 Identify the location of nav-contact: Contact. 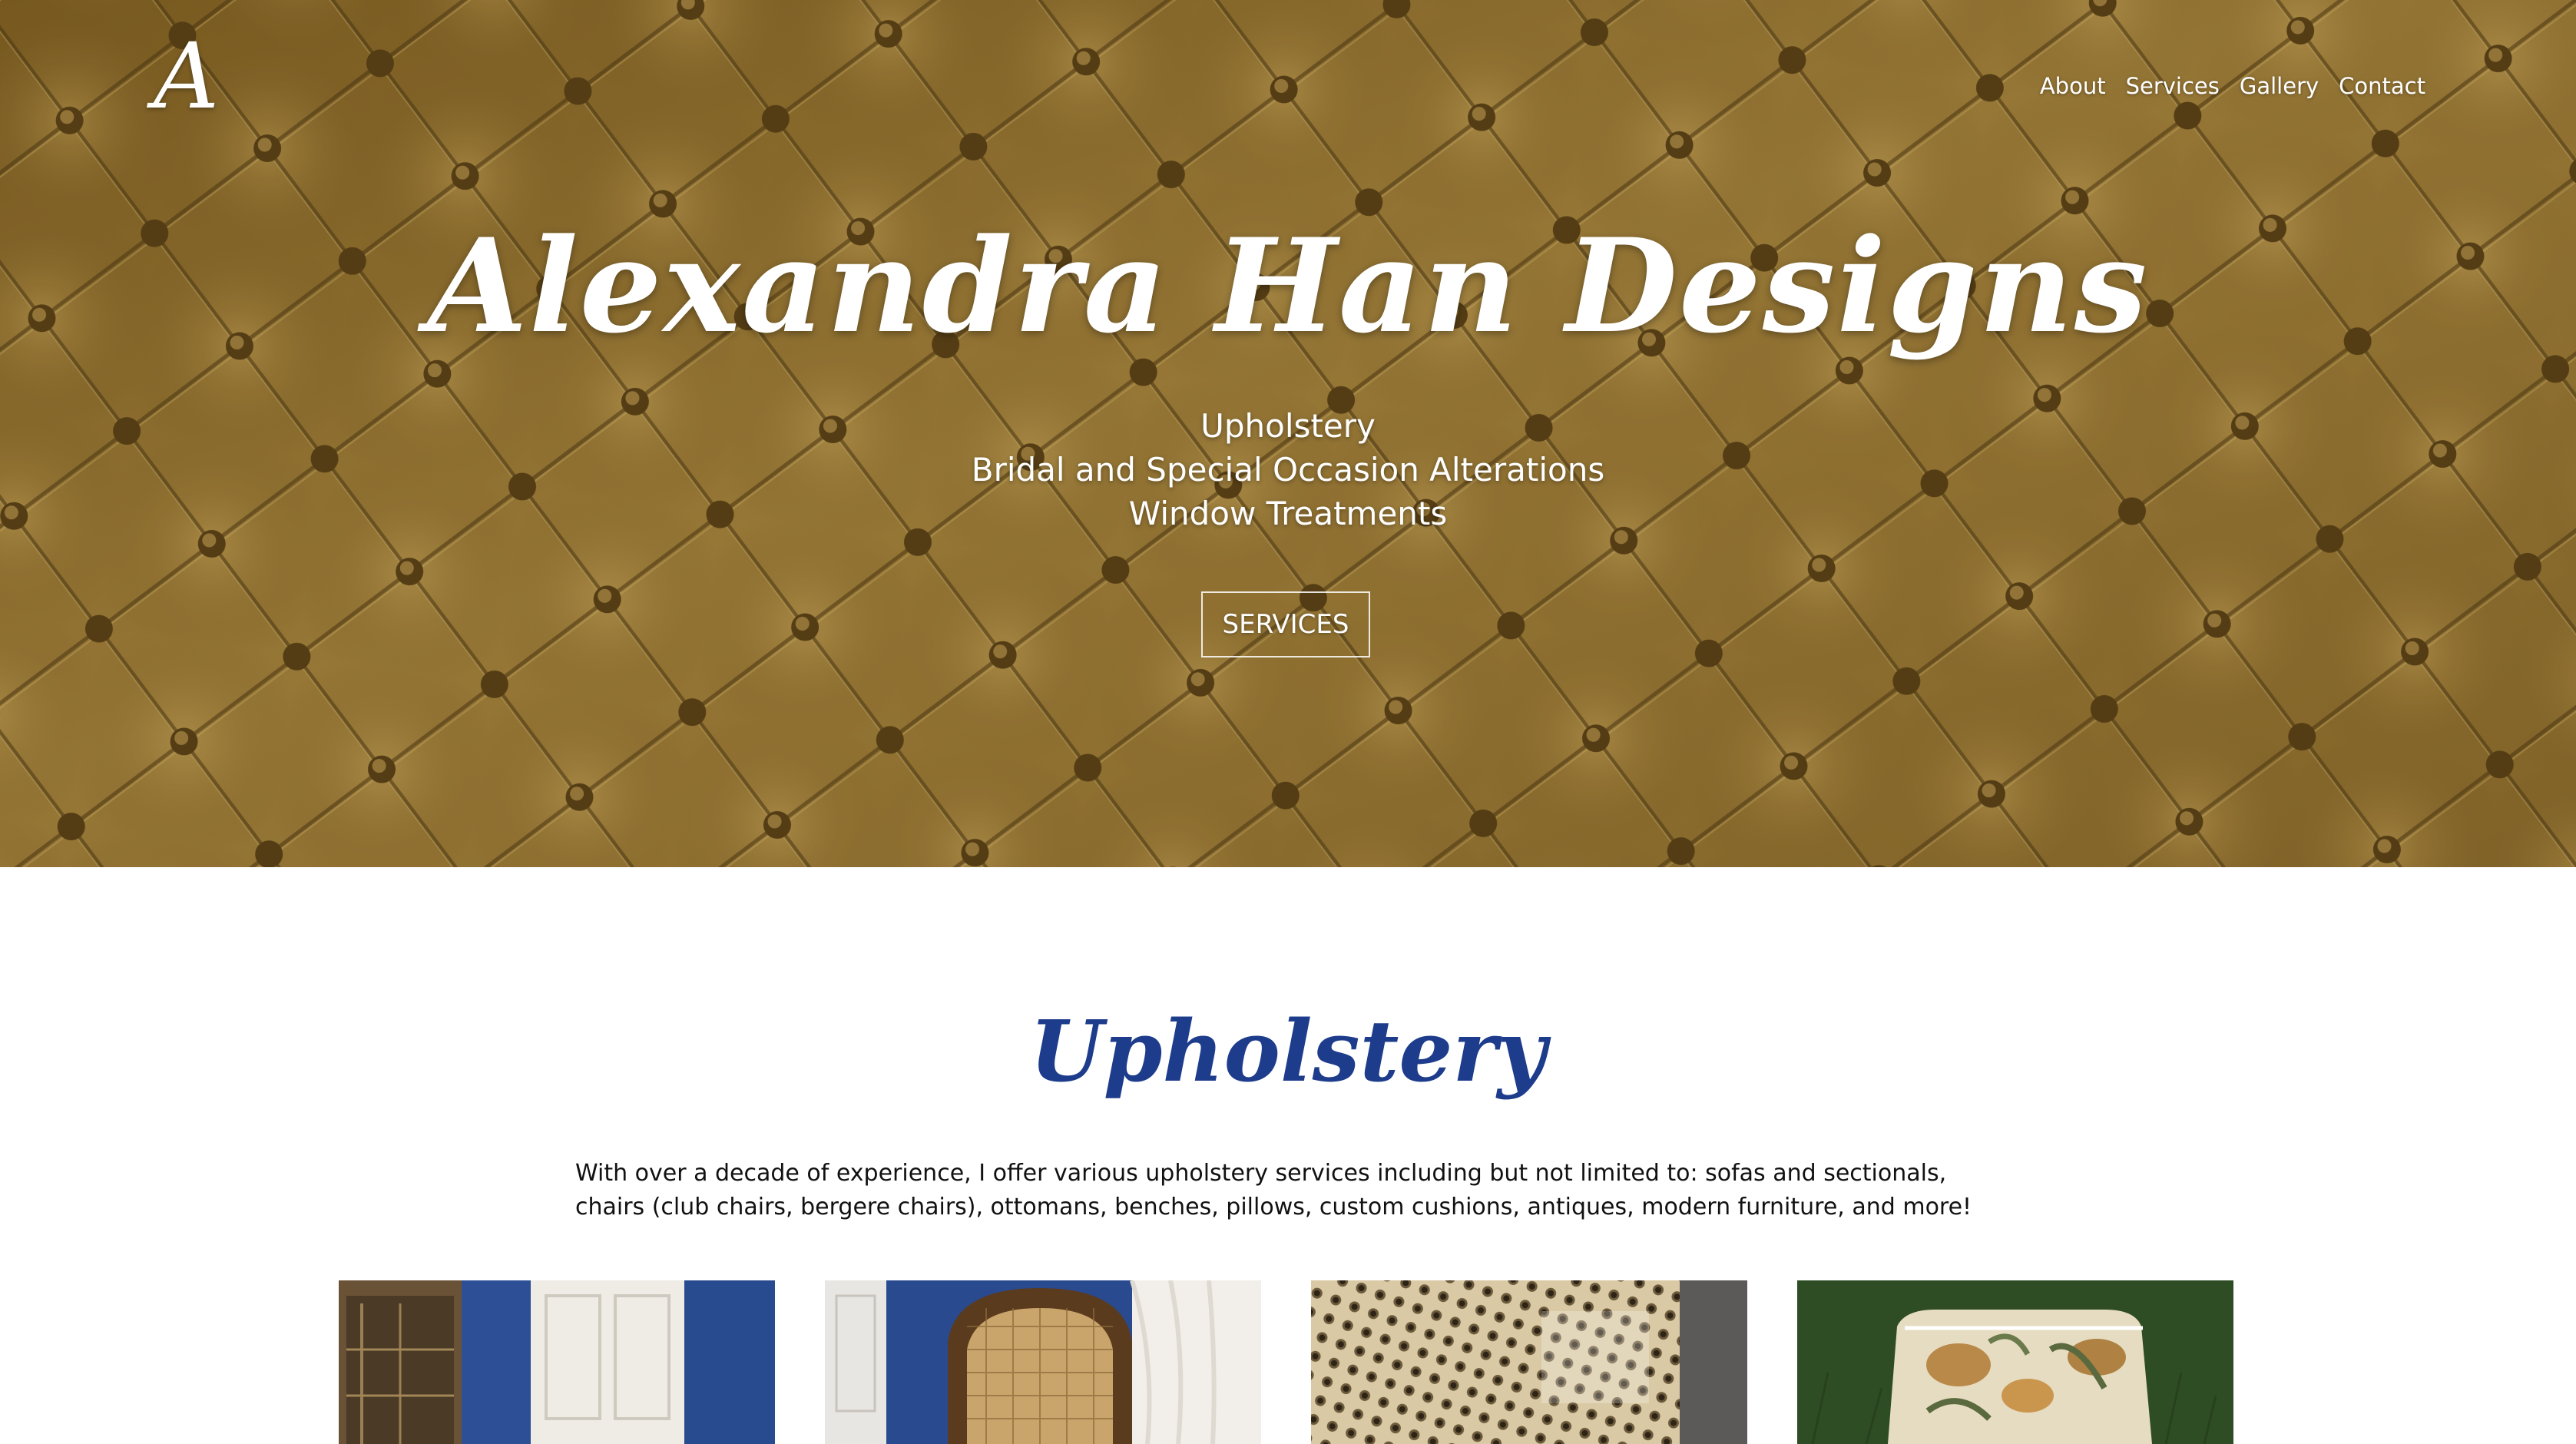
(2382, 86).